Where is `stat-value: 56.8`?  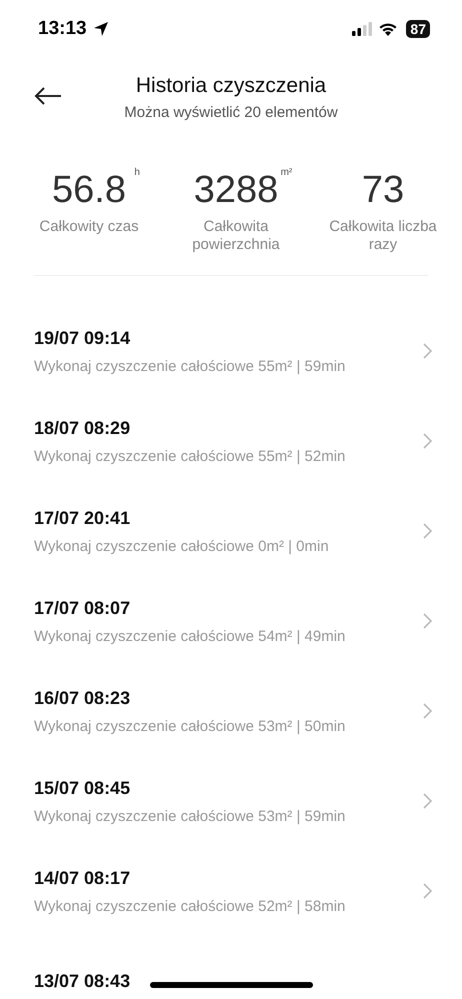
stat-value: 56.8 is located at coordinates (89, 190).